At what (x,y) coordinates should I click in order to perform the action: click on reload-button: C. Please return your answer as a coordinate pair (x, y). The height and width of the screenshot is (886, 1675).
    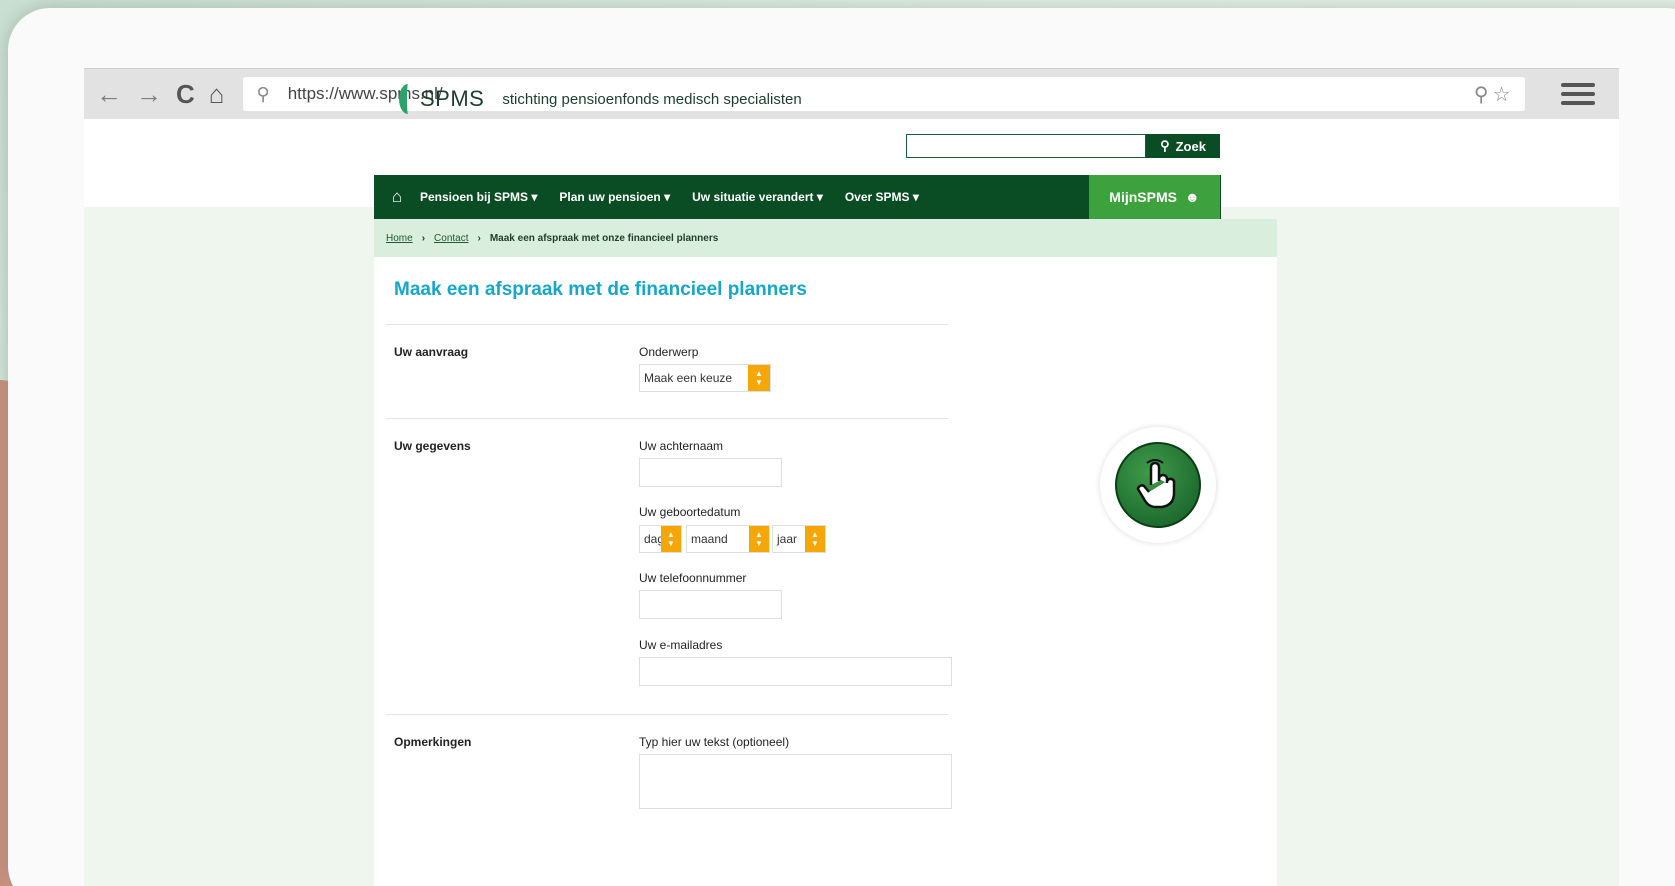
    Looking at the image, I should click on (185, 94).